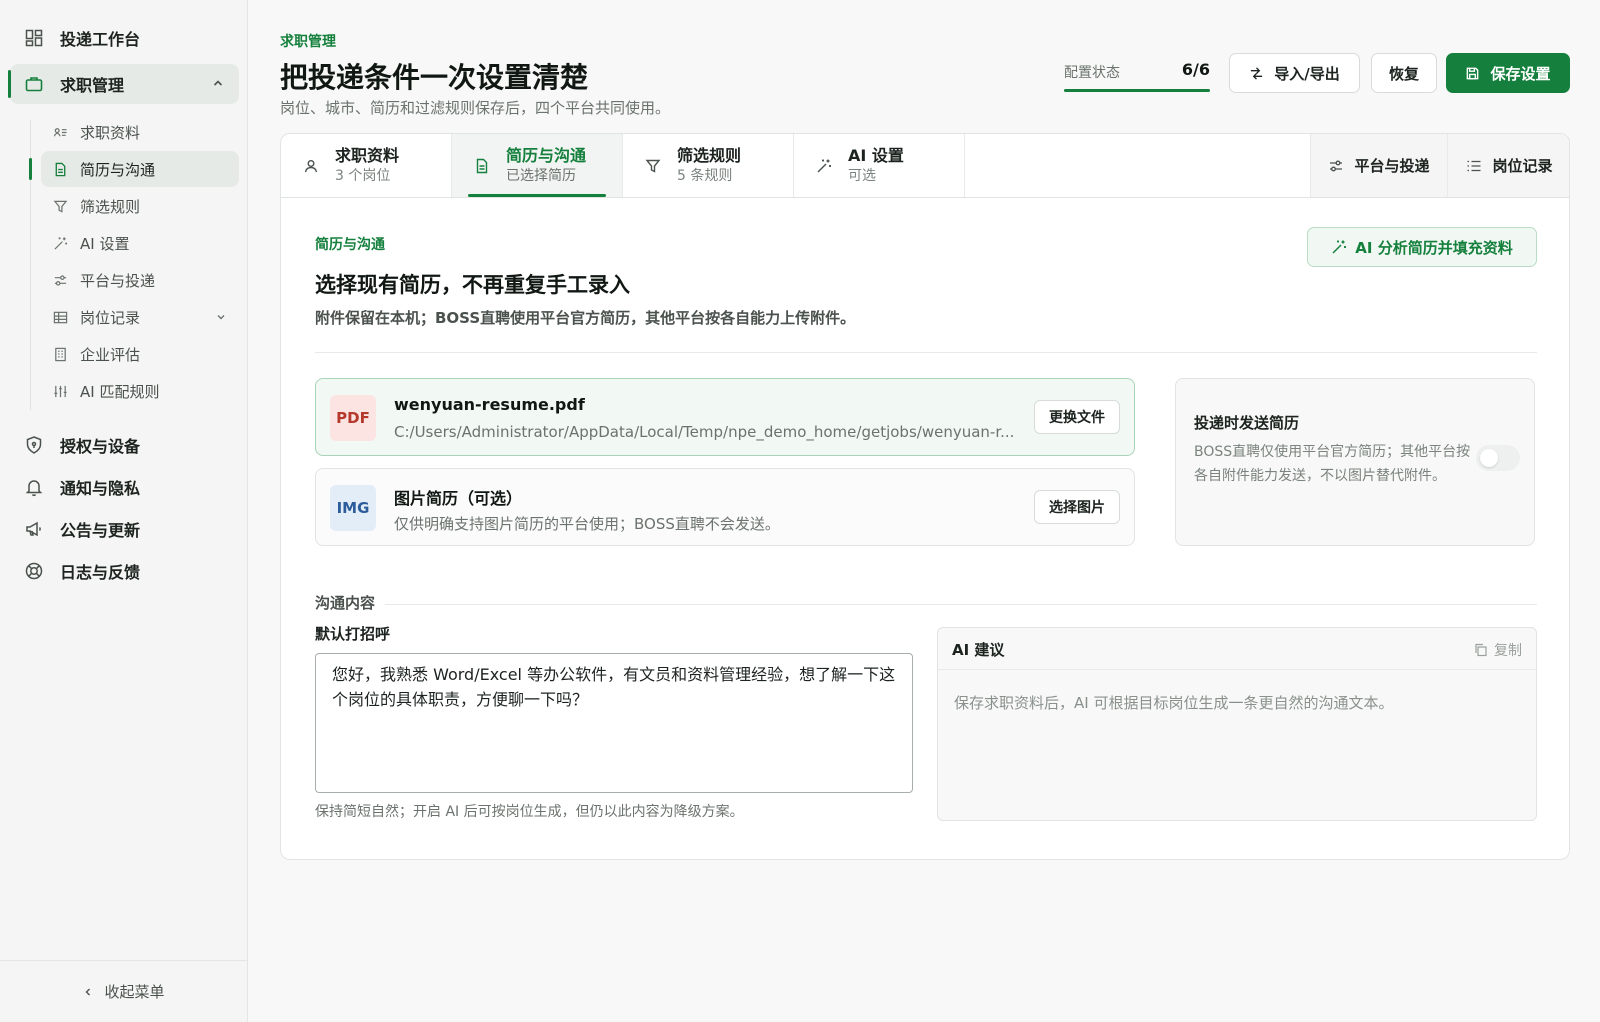 This screenshot has height=1022, width=1600. What do you see at coordinates (110, 132) in the screenshot?
I see `sidebar-sub-item-label: 求职资料` at bounding box center [110, 132].